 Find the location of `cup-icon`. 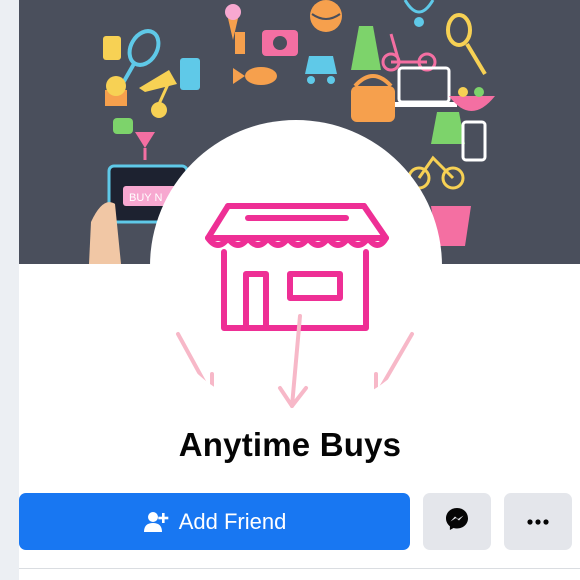

cup-icon is located at coordinates (112, 48).